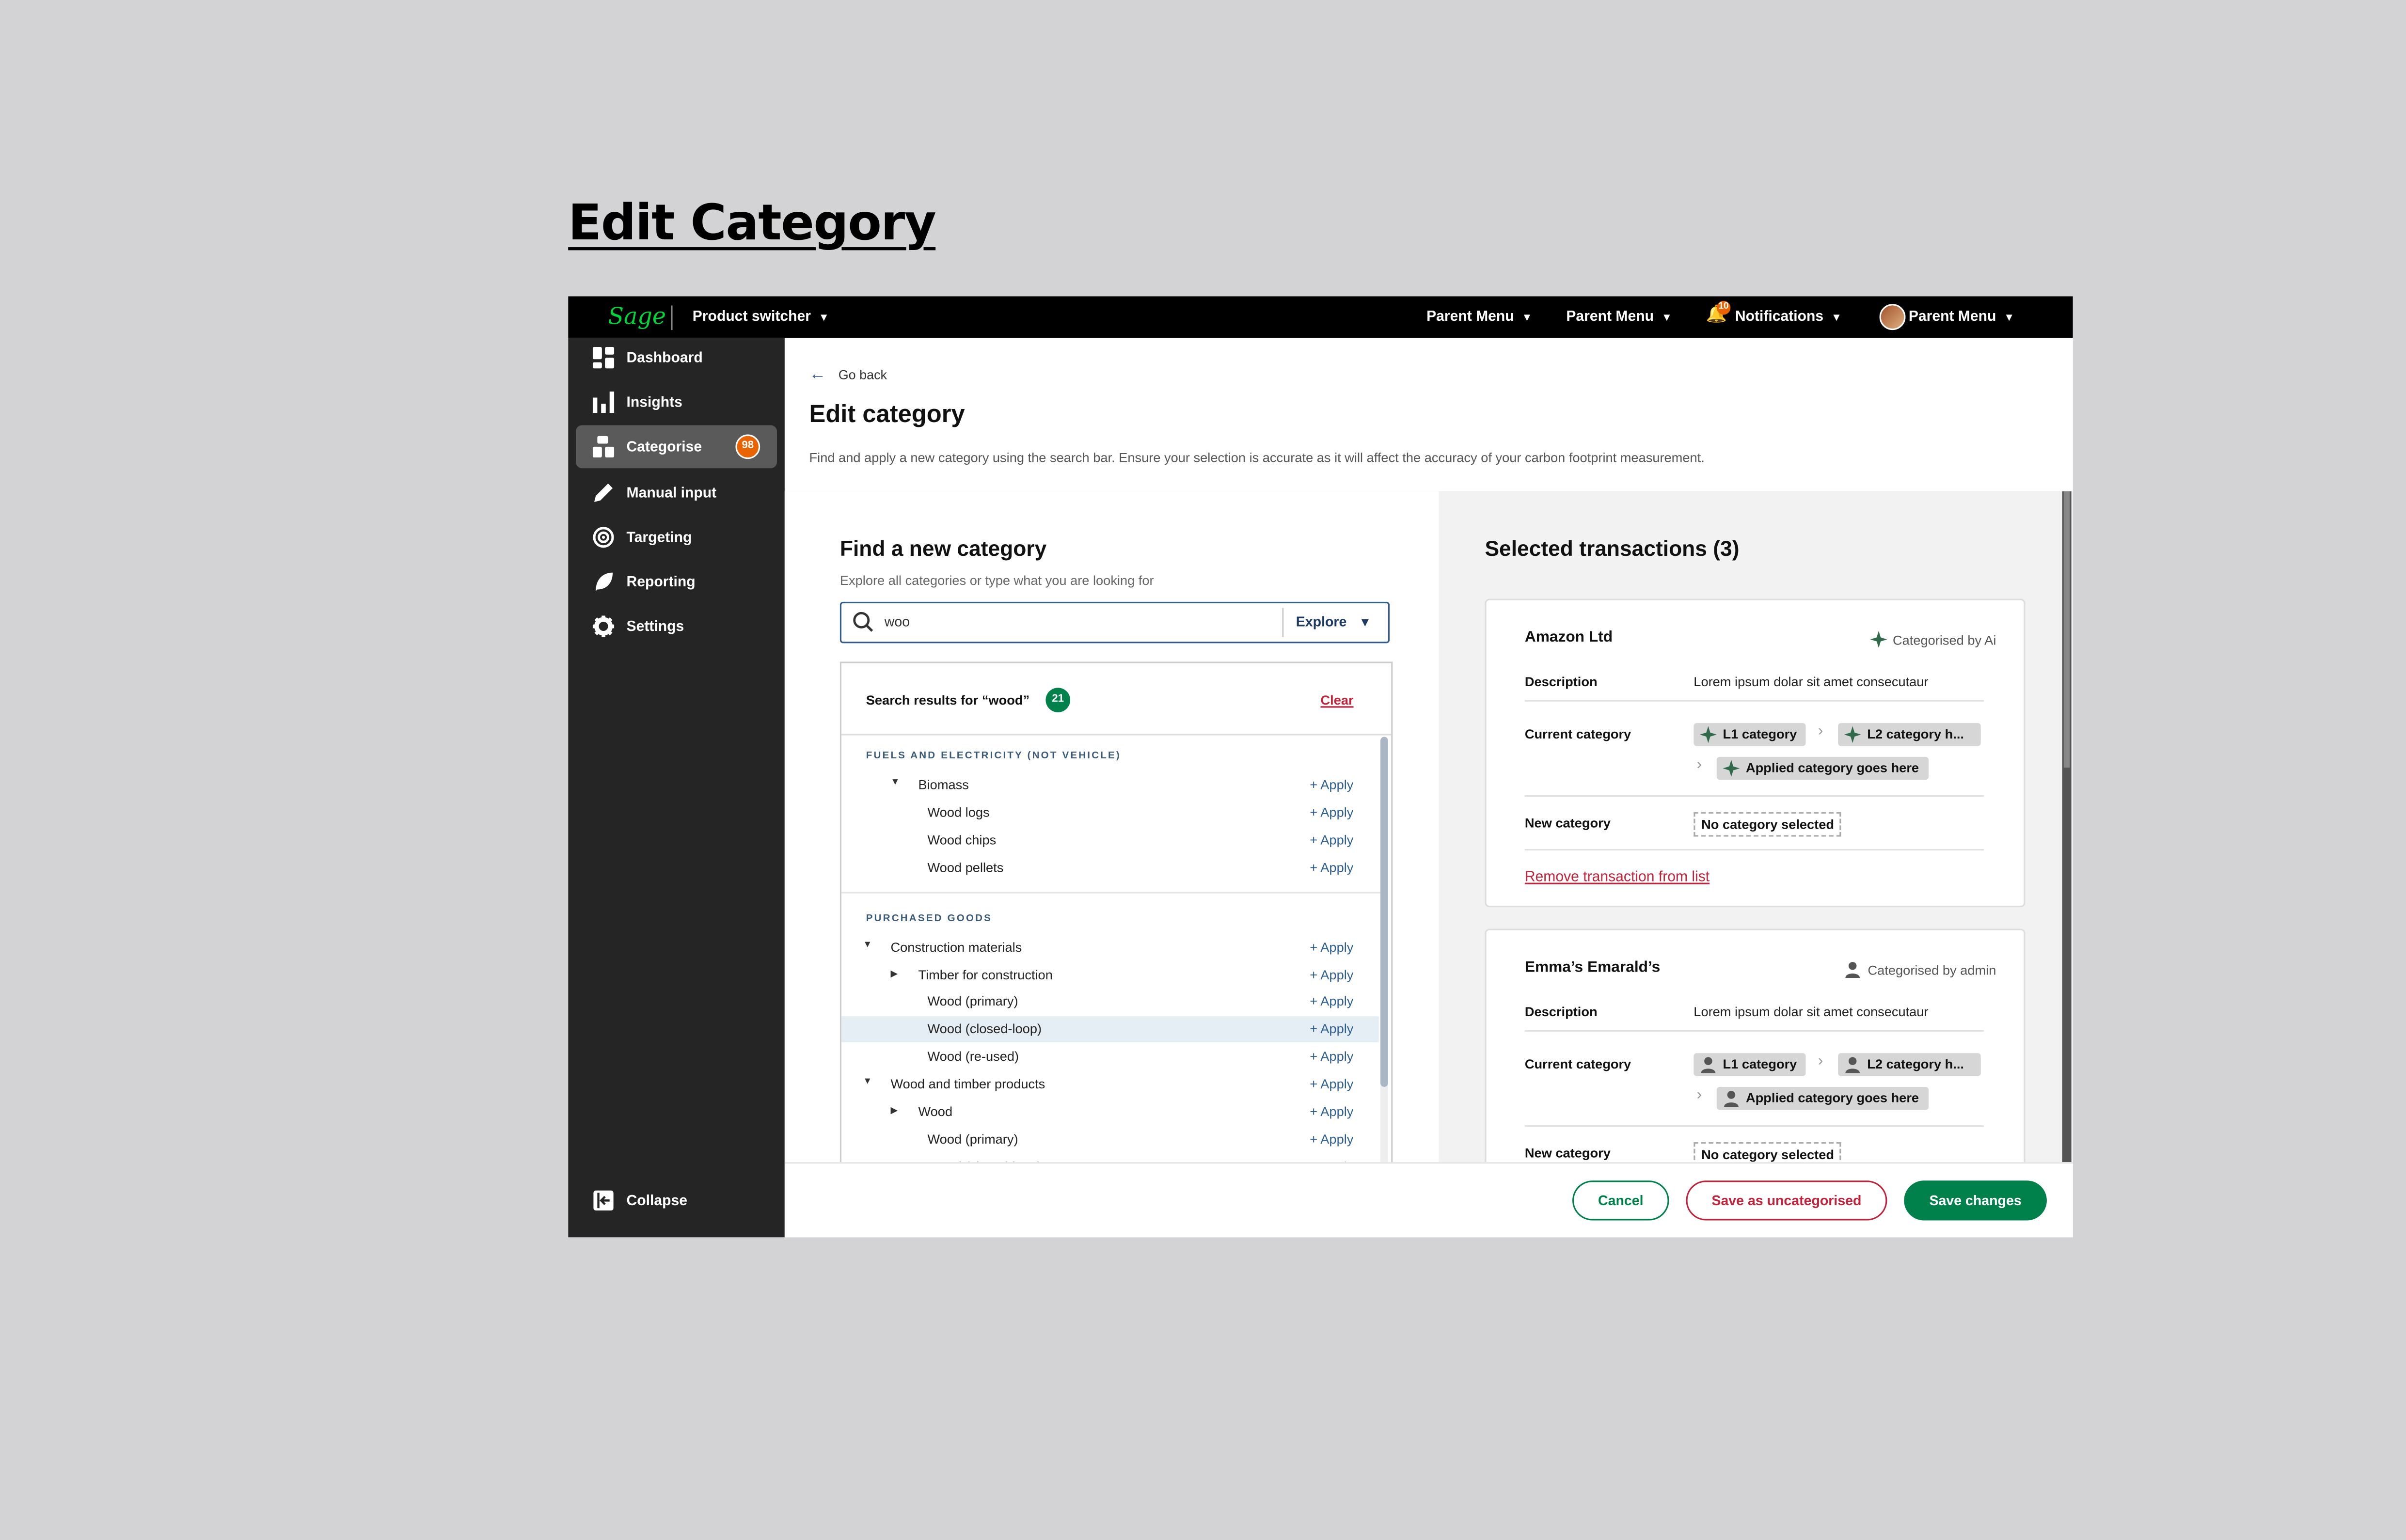  I want to click on applied-category-label: Applied category goes here, so click(1832, 767).